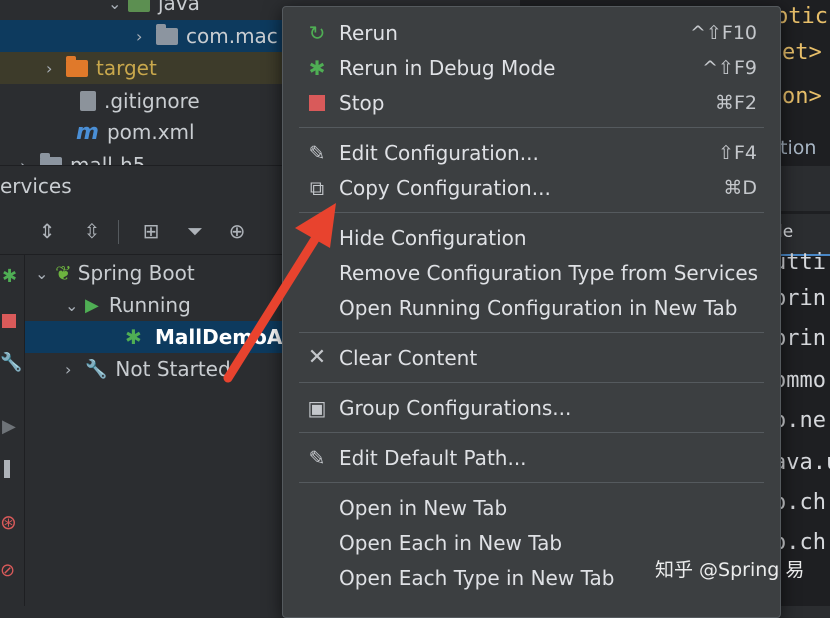 This screenshot has height=618, width=830. I want to click on arrow-shaft, so click(275, 303).